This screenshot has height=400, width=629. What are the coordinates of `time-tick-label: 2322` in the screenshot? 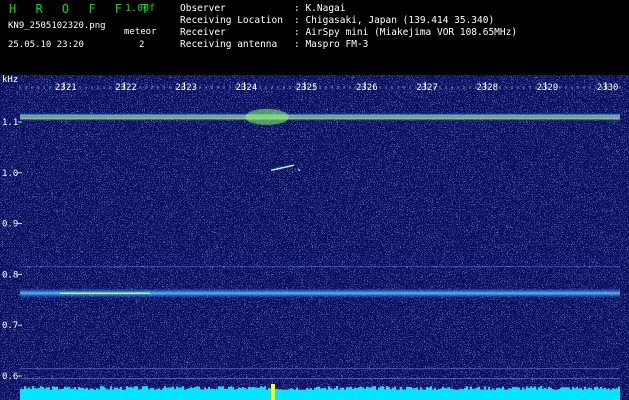 It's located at (126, 88).